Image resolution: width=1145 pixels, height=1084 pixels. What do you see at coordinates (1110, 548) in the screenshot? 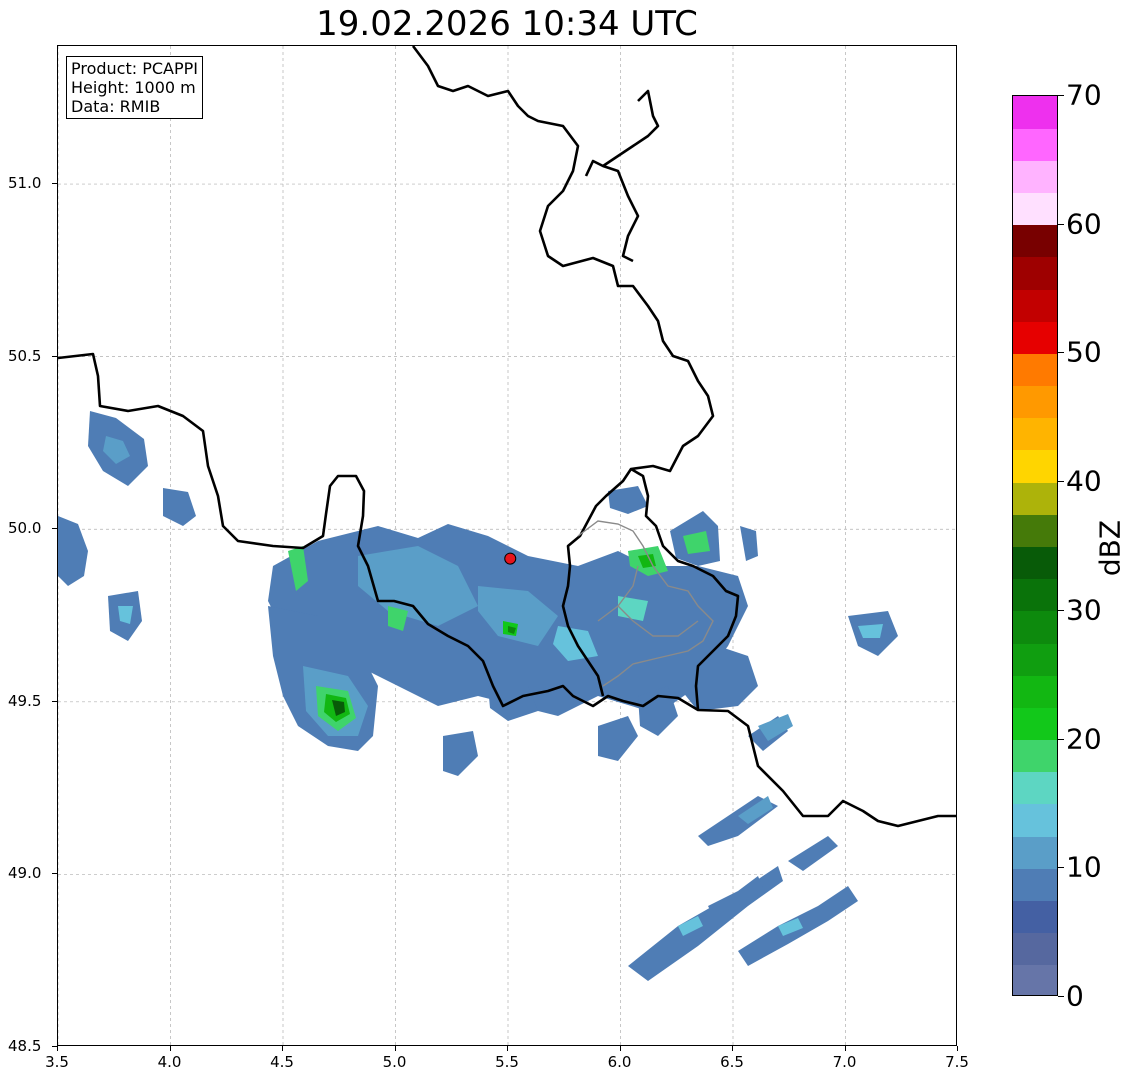
I see `colorbar-label: dBZ` at bounding box center [1110, 548].